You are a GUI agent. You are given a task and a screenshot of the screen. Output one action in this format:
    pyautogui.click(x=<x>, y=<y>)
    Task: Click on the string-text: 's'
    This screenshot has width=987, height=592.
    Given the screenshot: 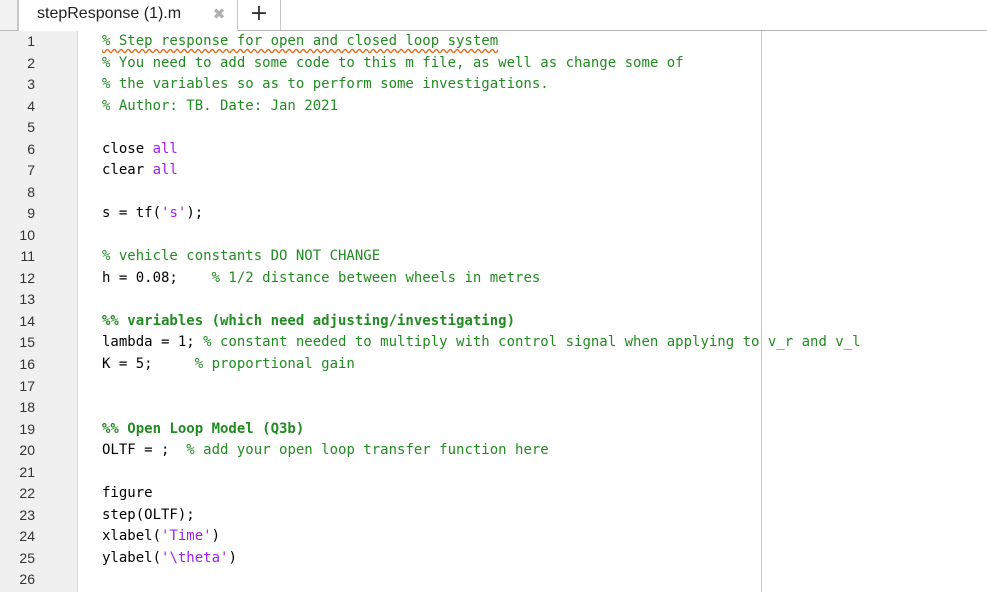 What is the action you would take?
    pyautogui.click(x=174, y=213)
    